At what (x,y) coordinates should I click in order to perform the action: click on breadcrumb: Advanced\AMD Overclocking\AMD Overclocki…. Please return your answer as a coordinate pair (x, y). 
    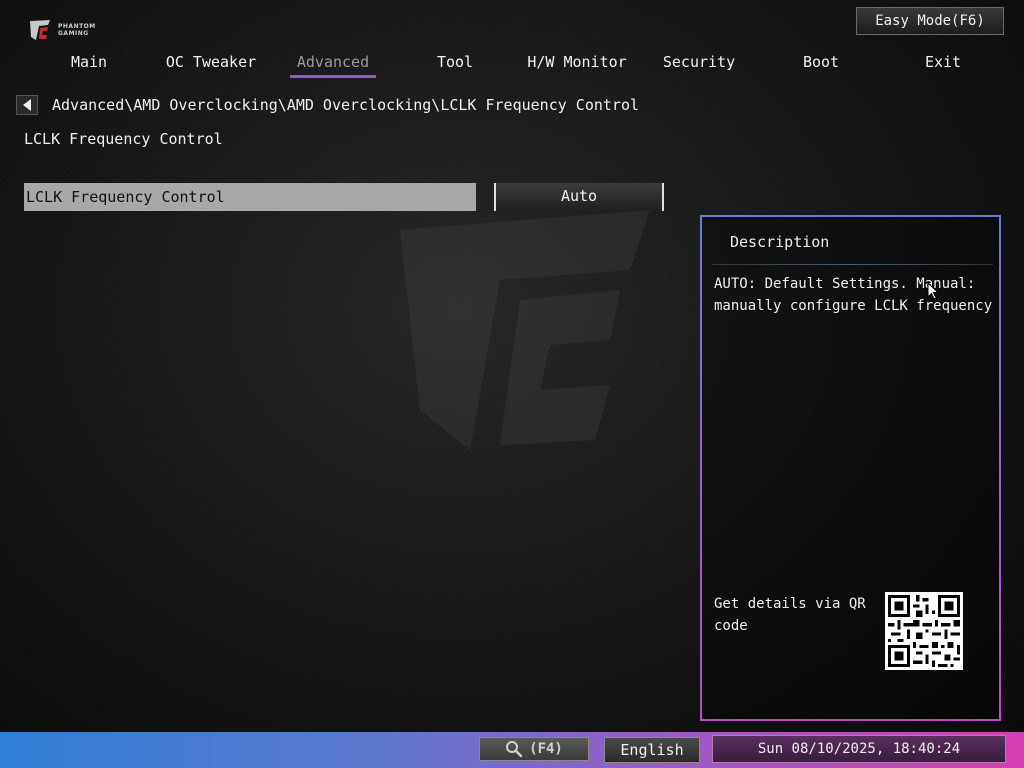
    Looking at the image, I should click on (345, 105).